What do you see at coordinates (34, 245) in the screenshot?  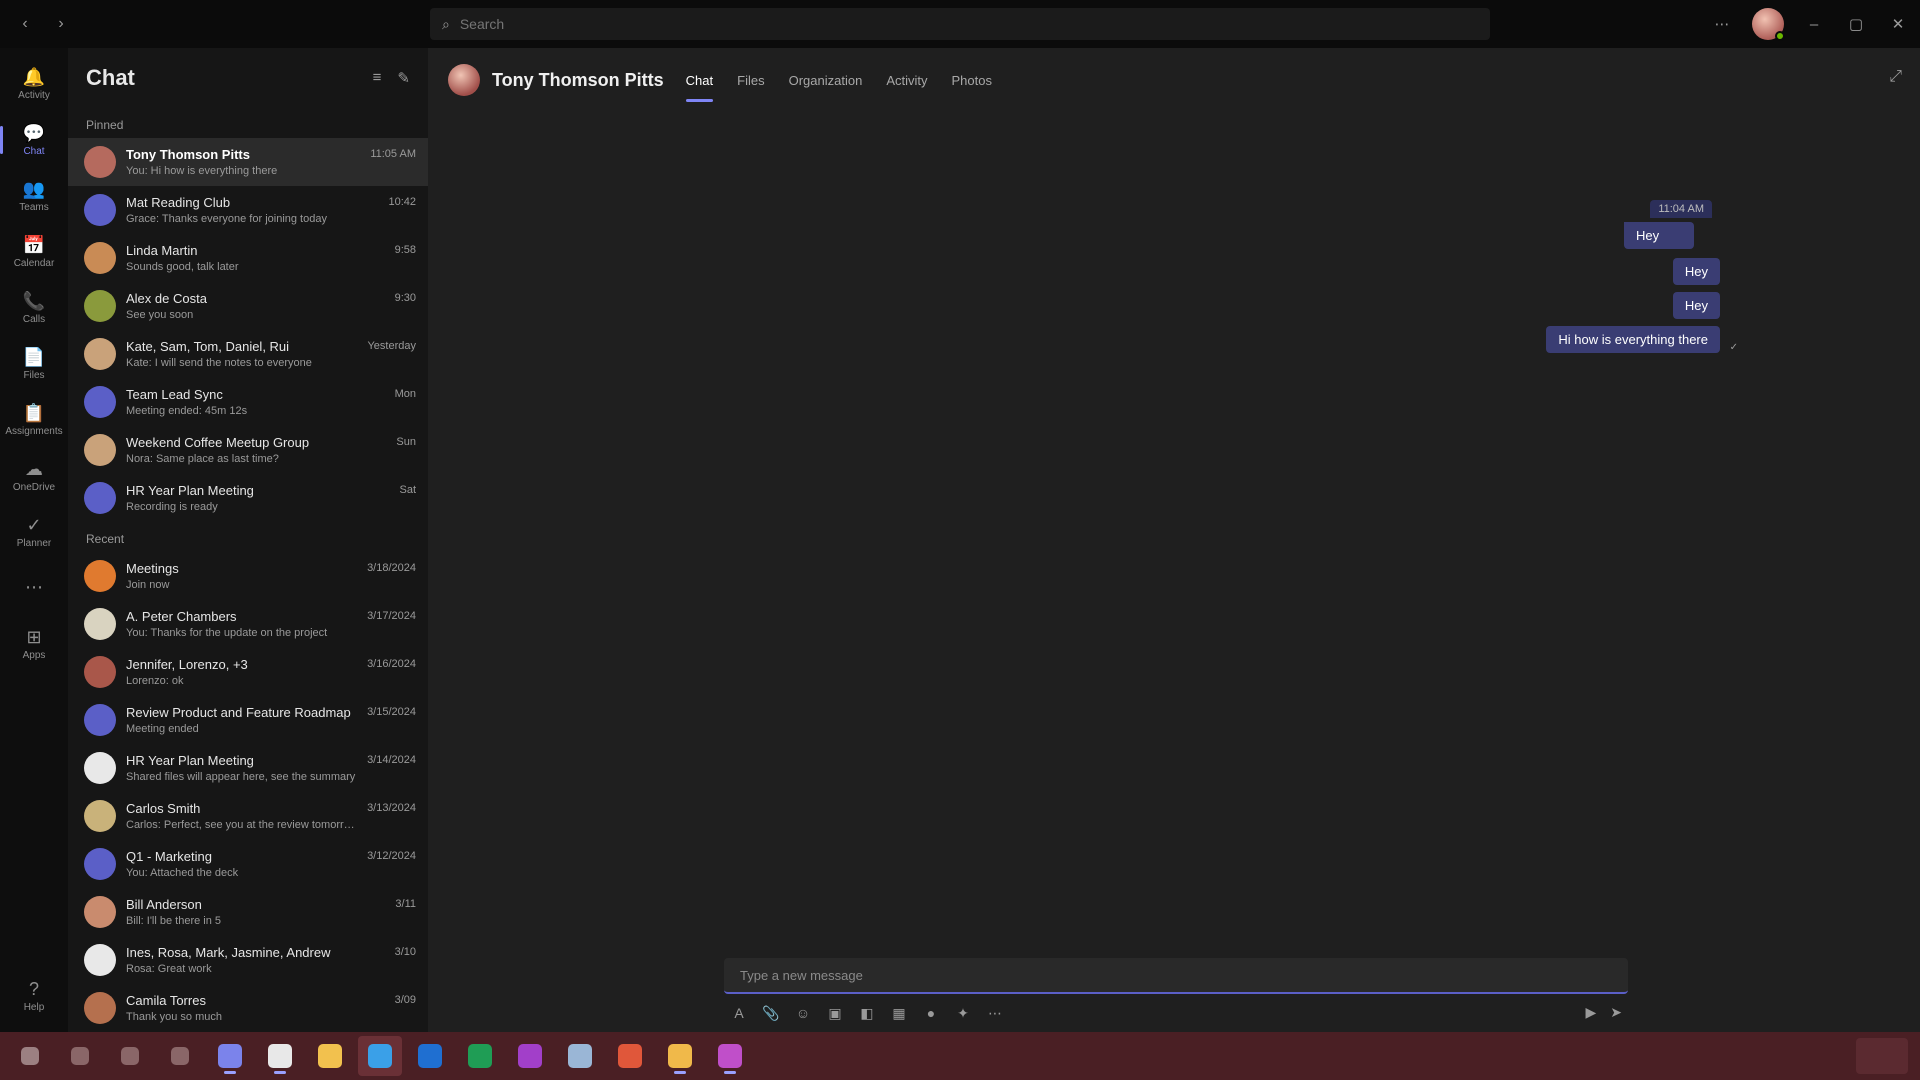 I see `calendar-icon: 📅` at bounding box center [34, 245].